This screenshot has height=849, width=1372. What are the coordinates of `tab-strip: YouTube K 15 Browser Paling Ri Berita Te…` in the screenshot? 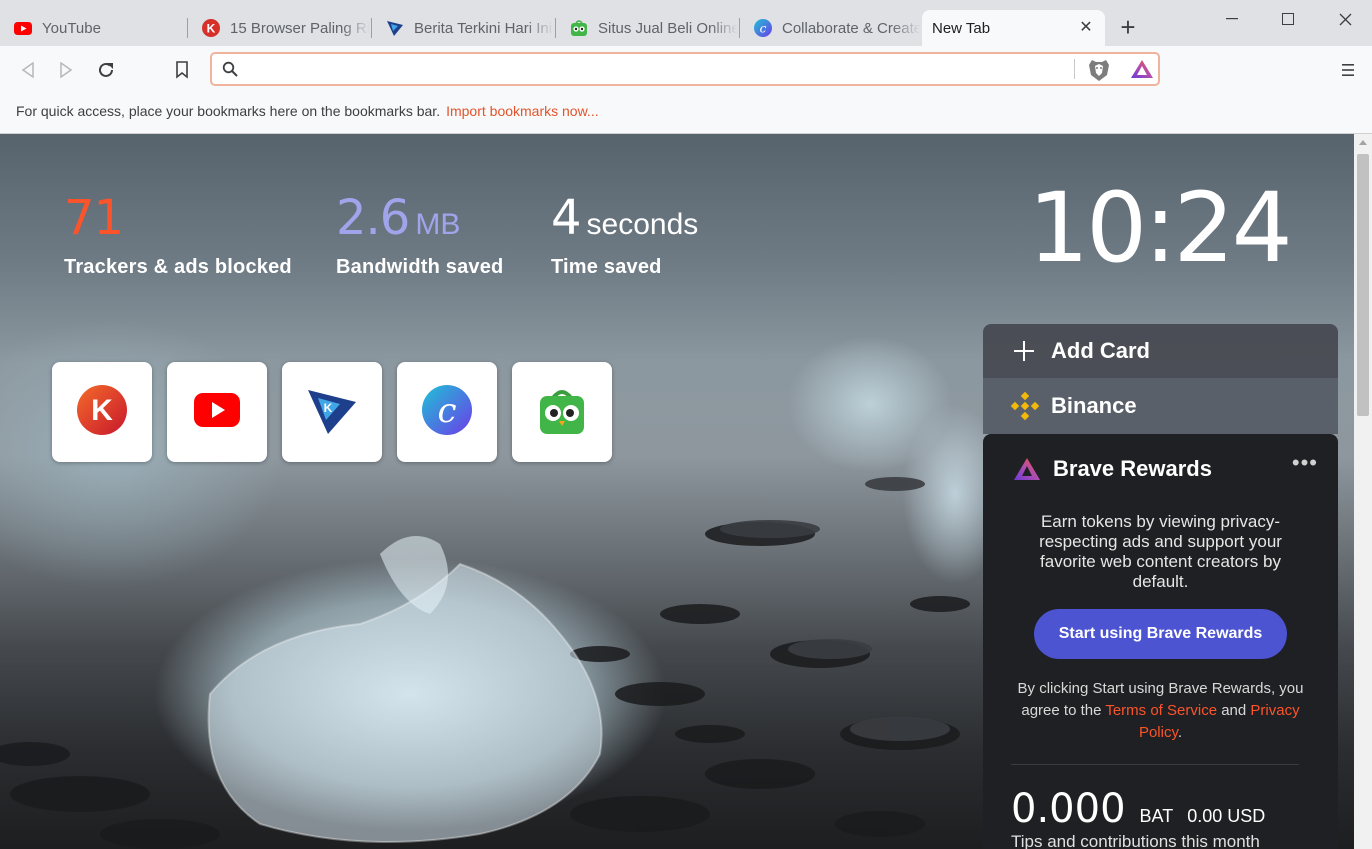 It's located at (686, 23).